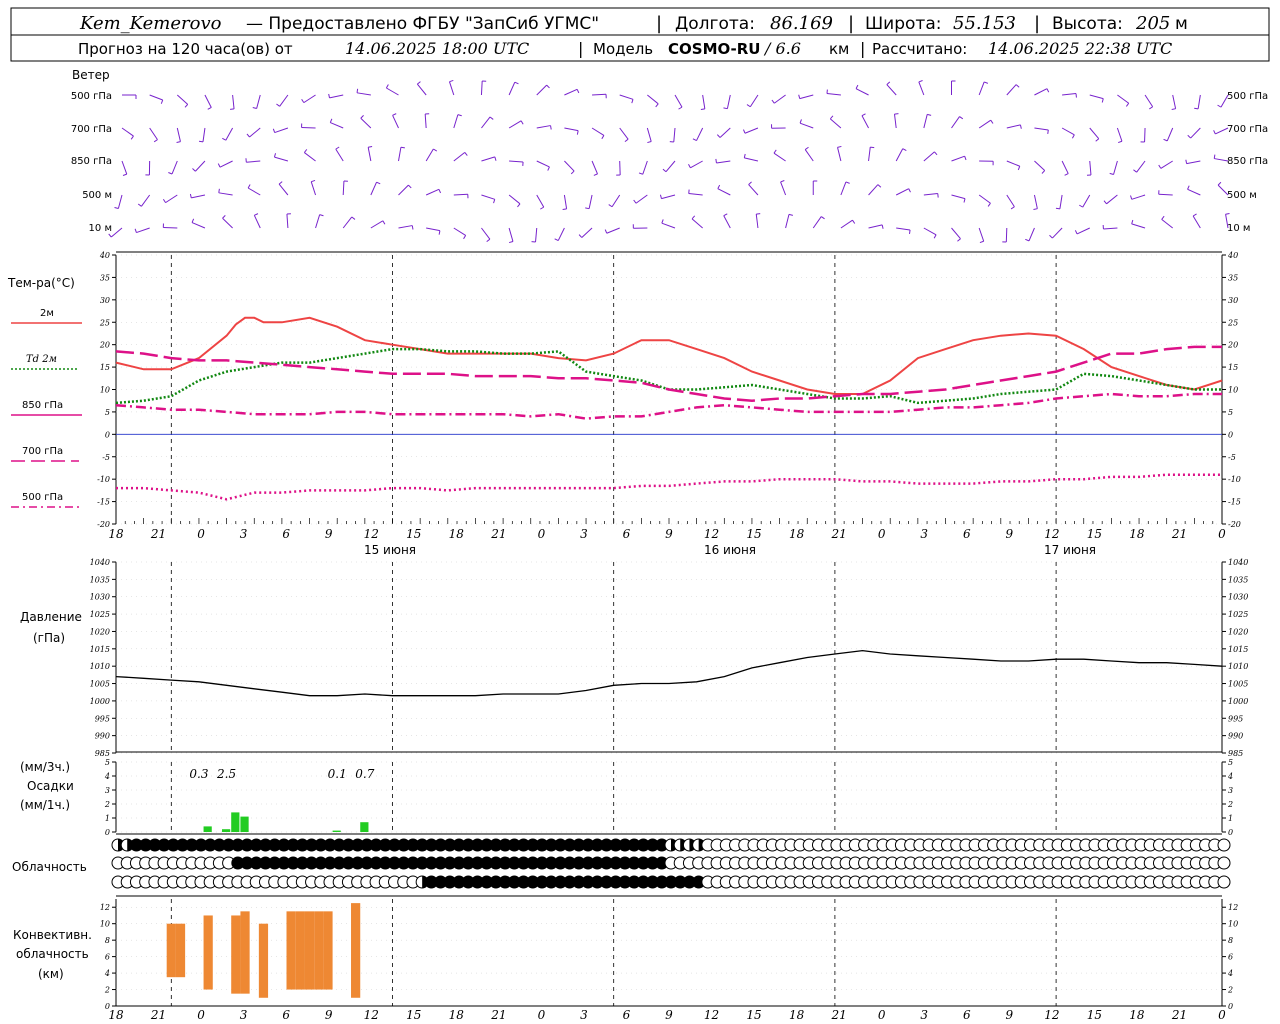 This screenshot has height=1024, width=1280. Describe the element at coordinates (1137, 1015) in the screenshot. I see `time-tick-label-bottom: 18` at that location.